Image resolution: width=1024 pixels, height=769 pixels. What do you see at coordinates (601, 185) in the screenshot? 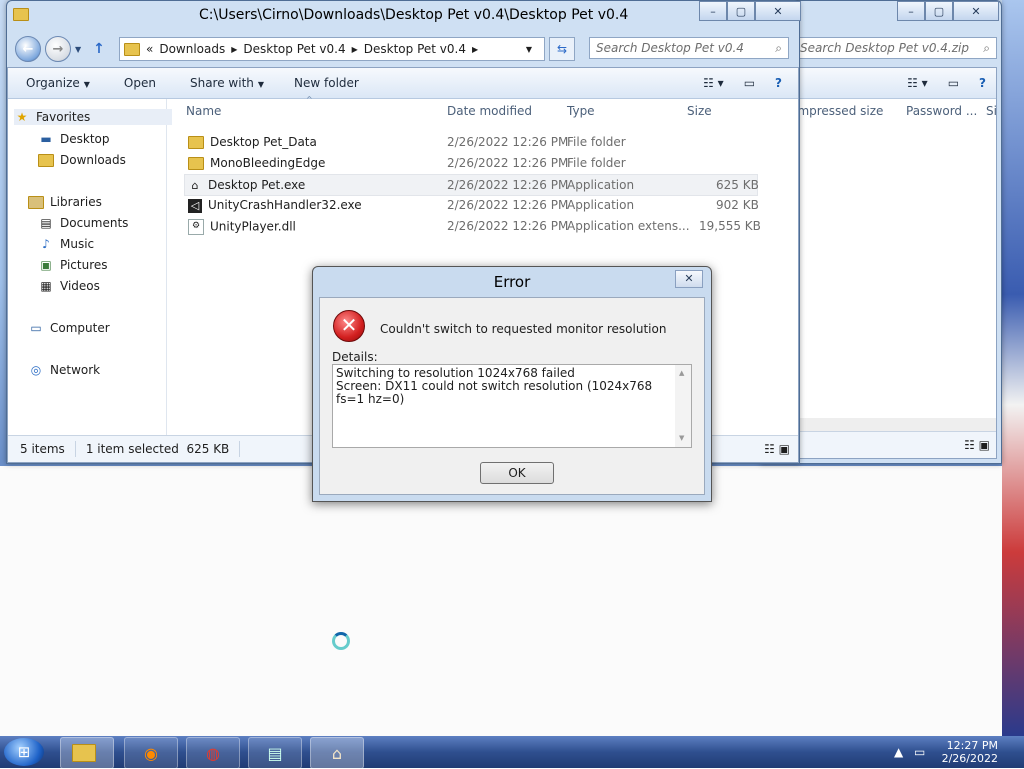
I see `file-type: Application` at bounding box center [601, 185].